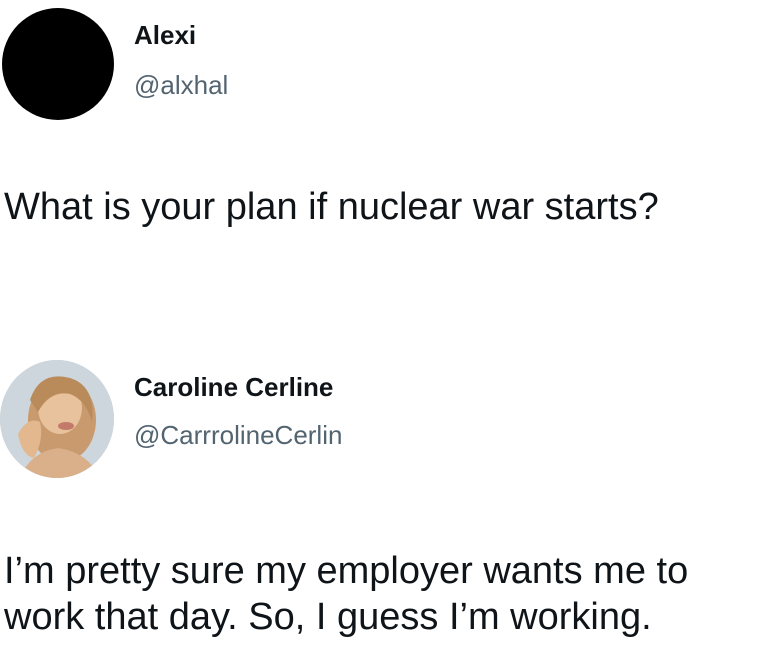 This screenshot has height=653, width=765. Describe the element at coordinates (165, 35) in the screenshot. I see `author-name: Alexi` at that location.